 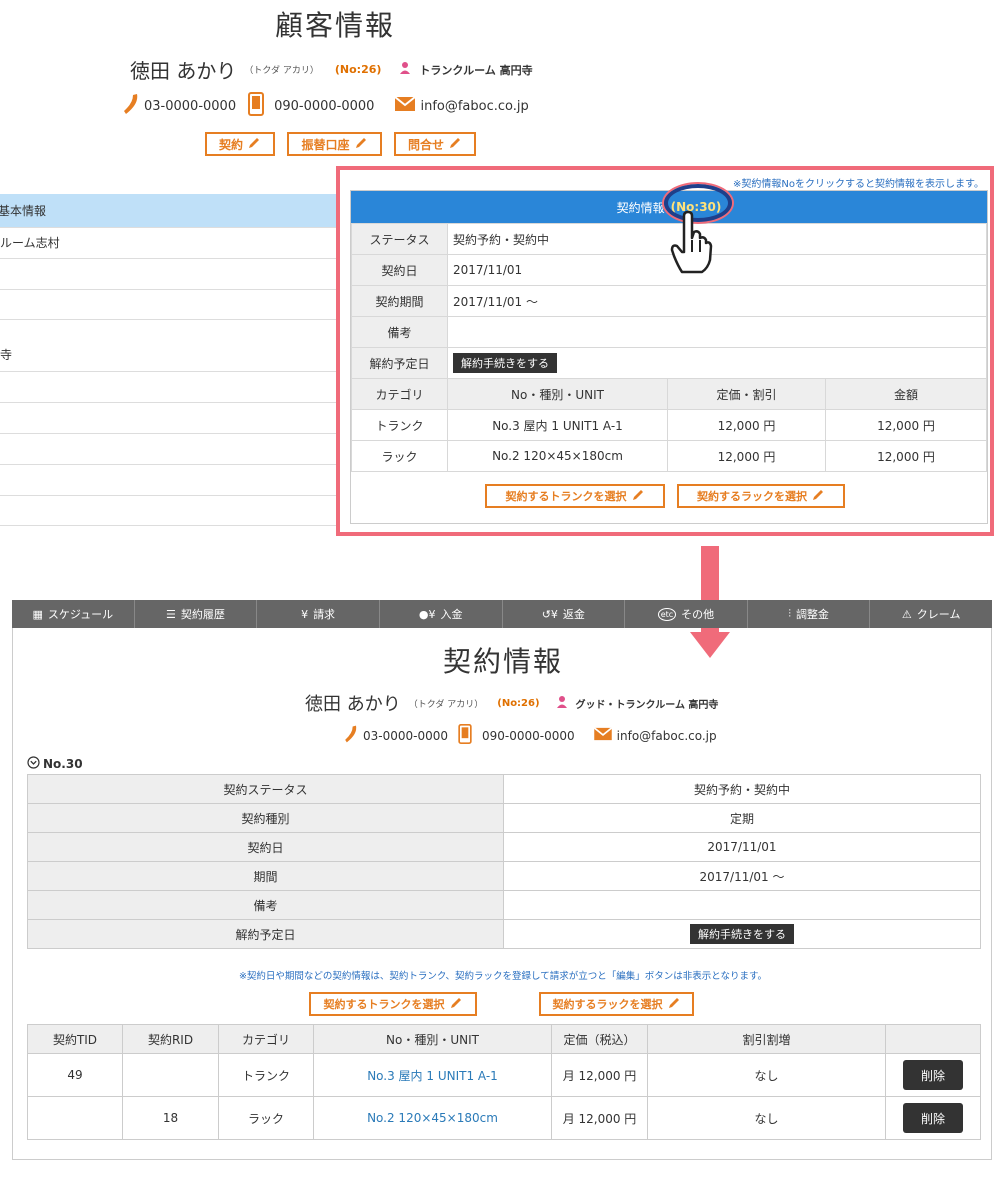 I want to click on row-value: 2017/11/01, so click(x=717, y=270).